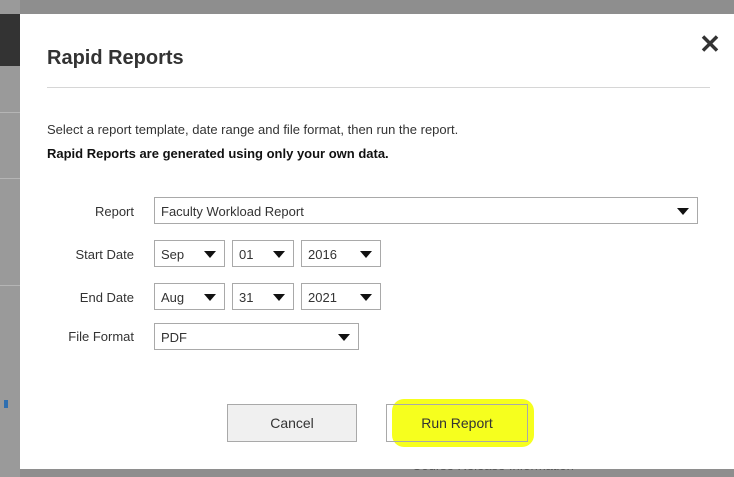  Describe the element at coordinates (263, 296) in the screenshot. I see `end-day-select: 31` at that location.